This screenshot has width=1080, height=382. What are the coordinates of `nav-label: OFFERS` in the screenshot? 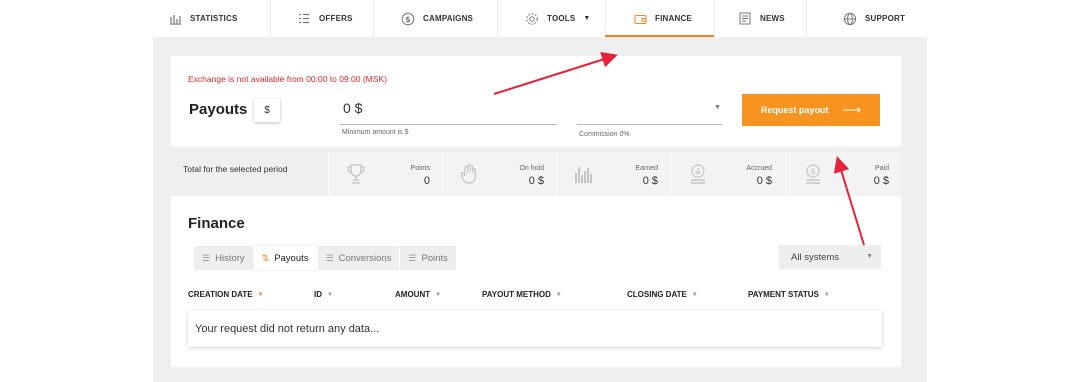 It's located at (336, 18).